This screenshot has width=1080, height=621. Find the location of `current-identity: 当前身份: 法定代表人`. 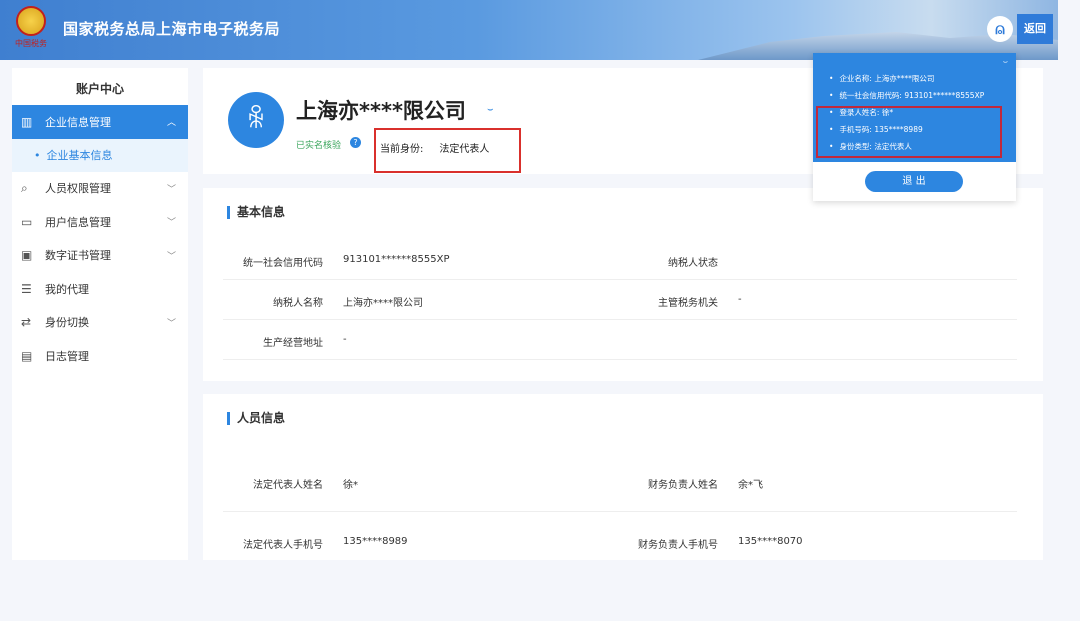

current-identity: 当前身份: 法定代表人 is located at coordinates (447, 150).